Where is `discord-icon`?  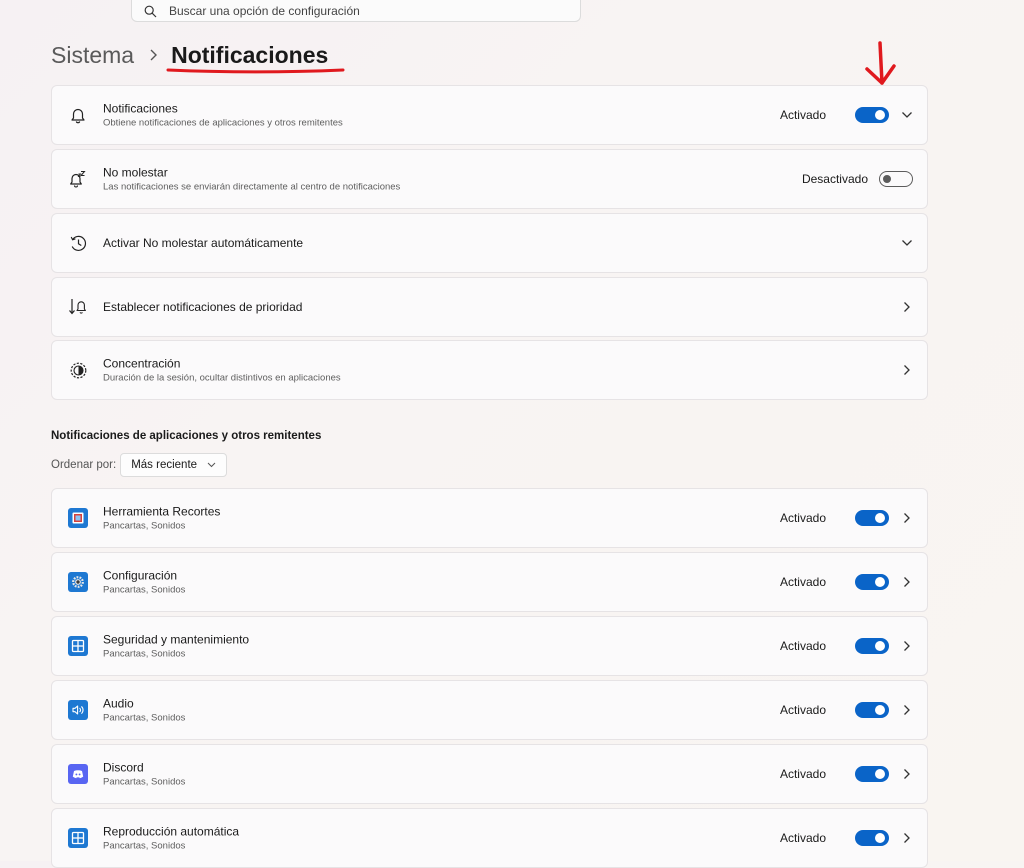
discord-icon is located at coordinates (78, 774).